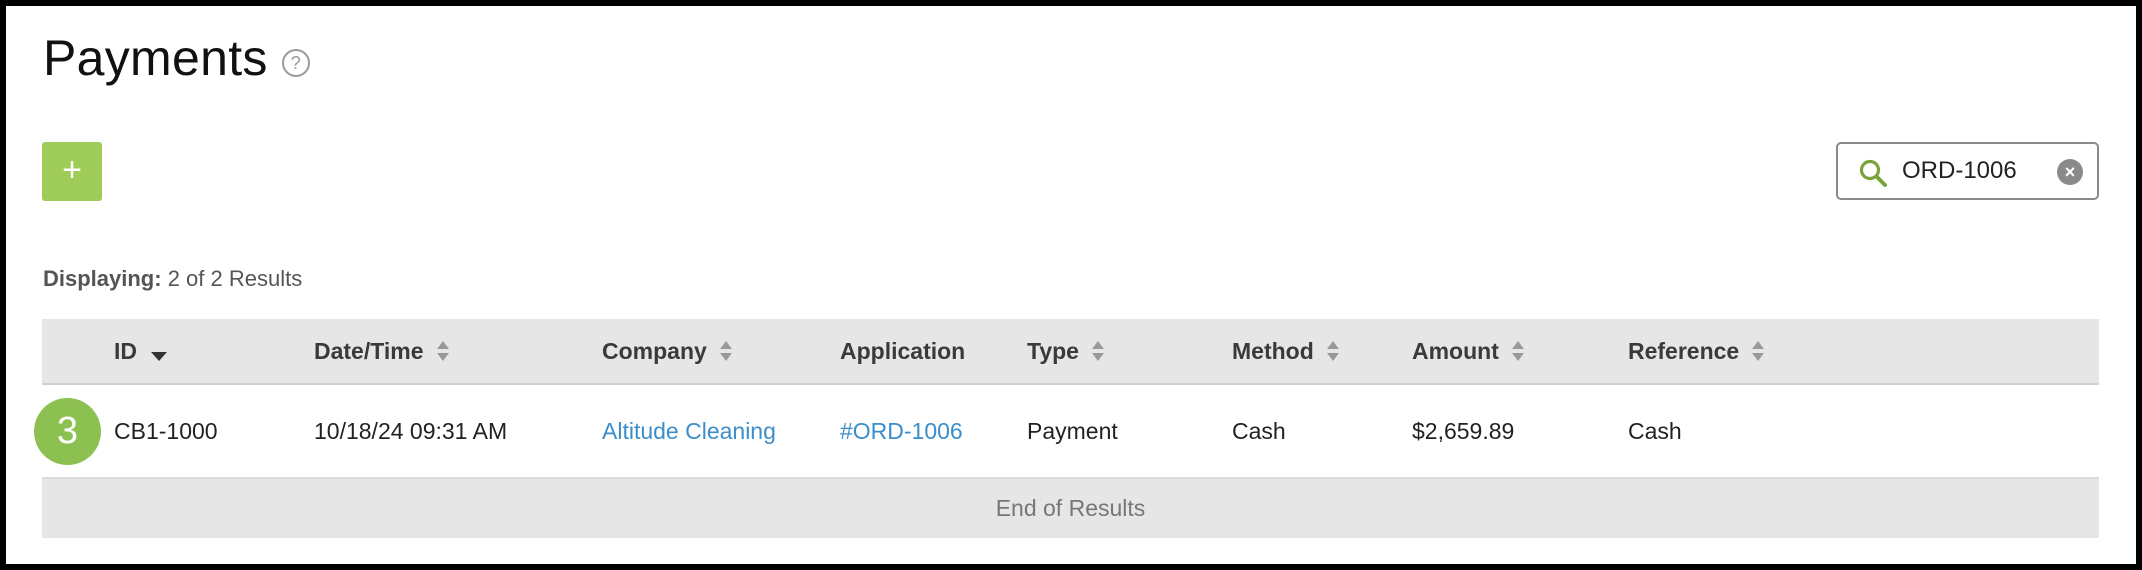  Describe the element at coordinates (159, 356) in the screenshot. I see `sort-descending-icon` at that location.